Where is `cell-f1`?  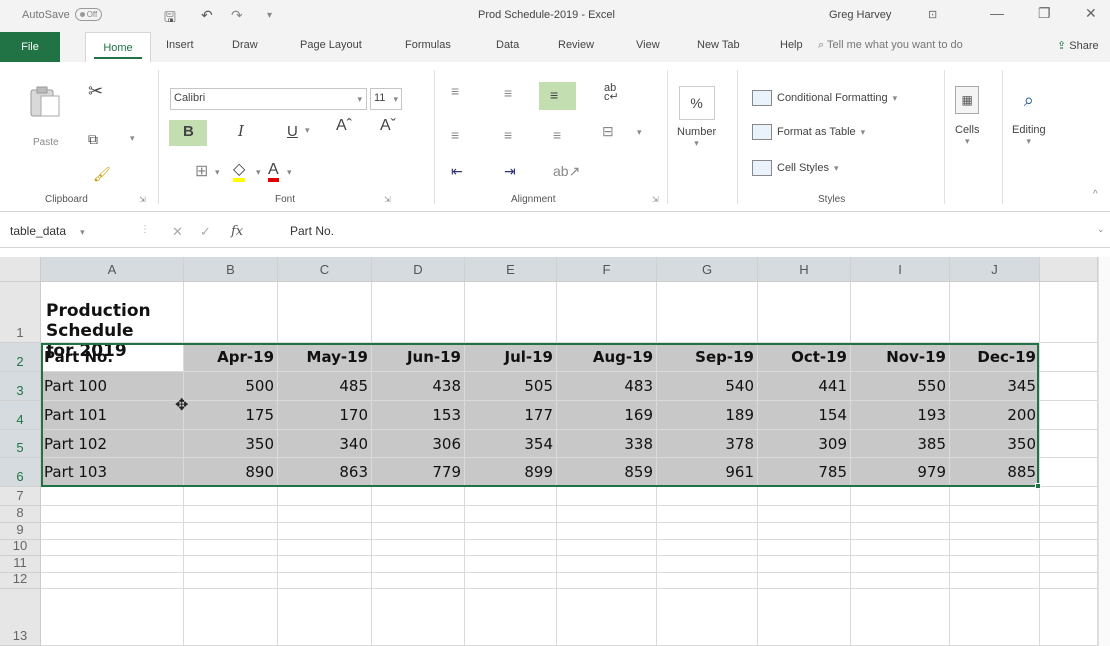
cell-f1 is located at coordinates (607, 312).